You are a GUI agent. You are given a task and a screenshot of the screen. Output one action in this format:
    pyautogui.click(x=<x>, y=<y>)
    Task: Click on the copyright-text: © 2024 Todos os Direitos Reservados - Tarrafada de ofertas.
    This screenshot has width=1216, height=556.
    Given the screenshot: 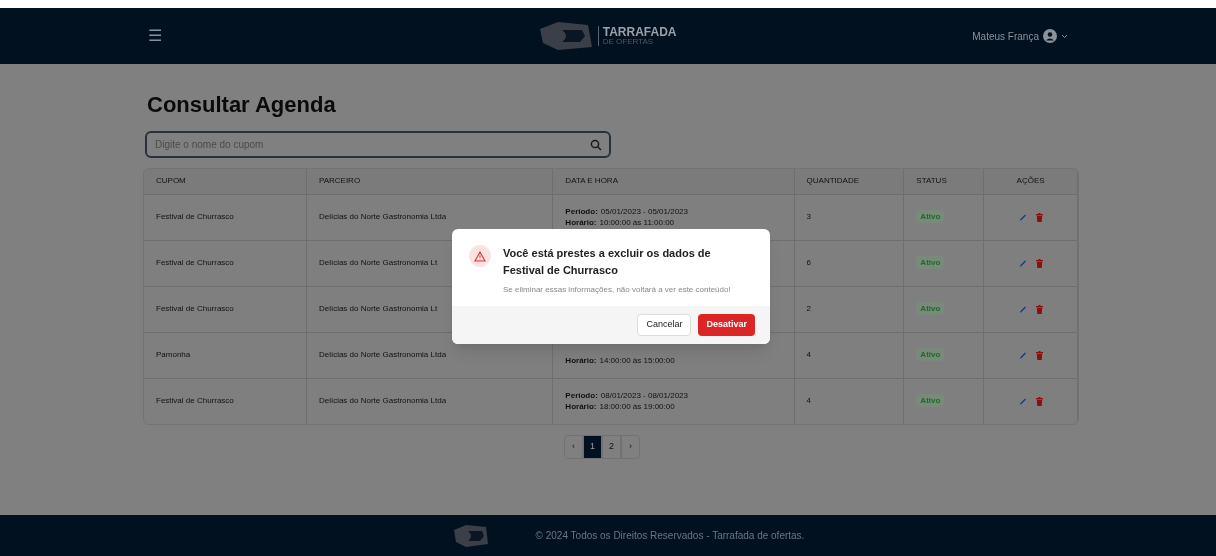 What is the action you would take?
    pyautogui.click(x=670, y=536)
    